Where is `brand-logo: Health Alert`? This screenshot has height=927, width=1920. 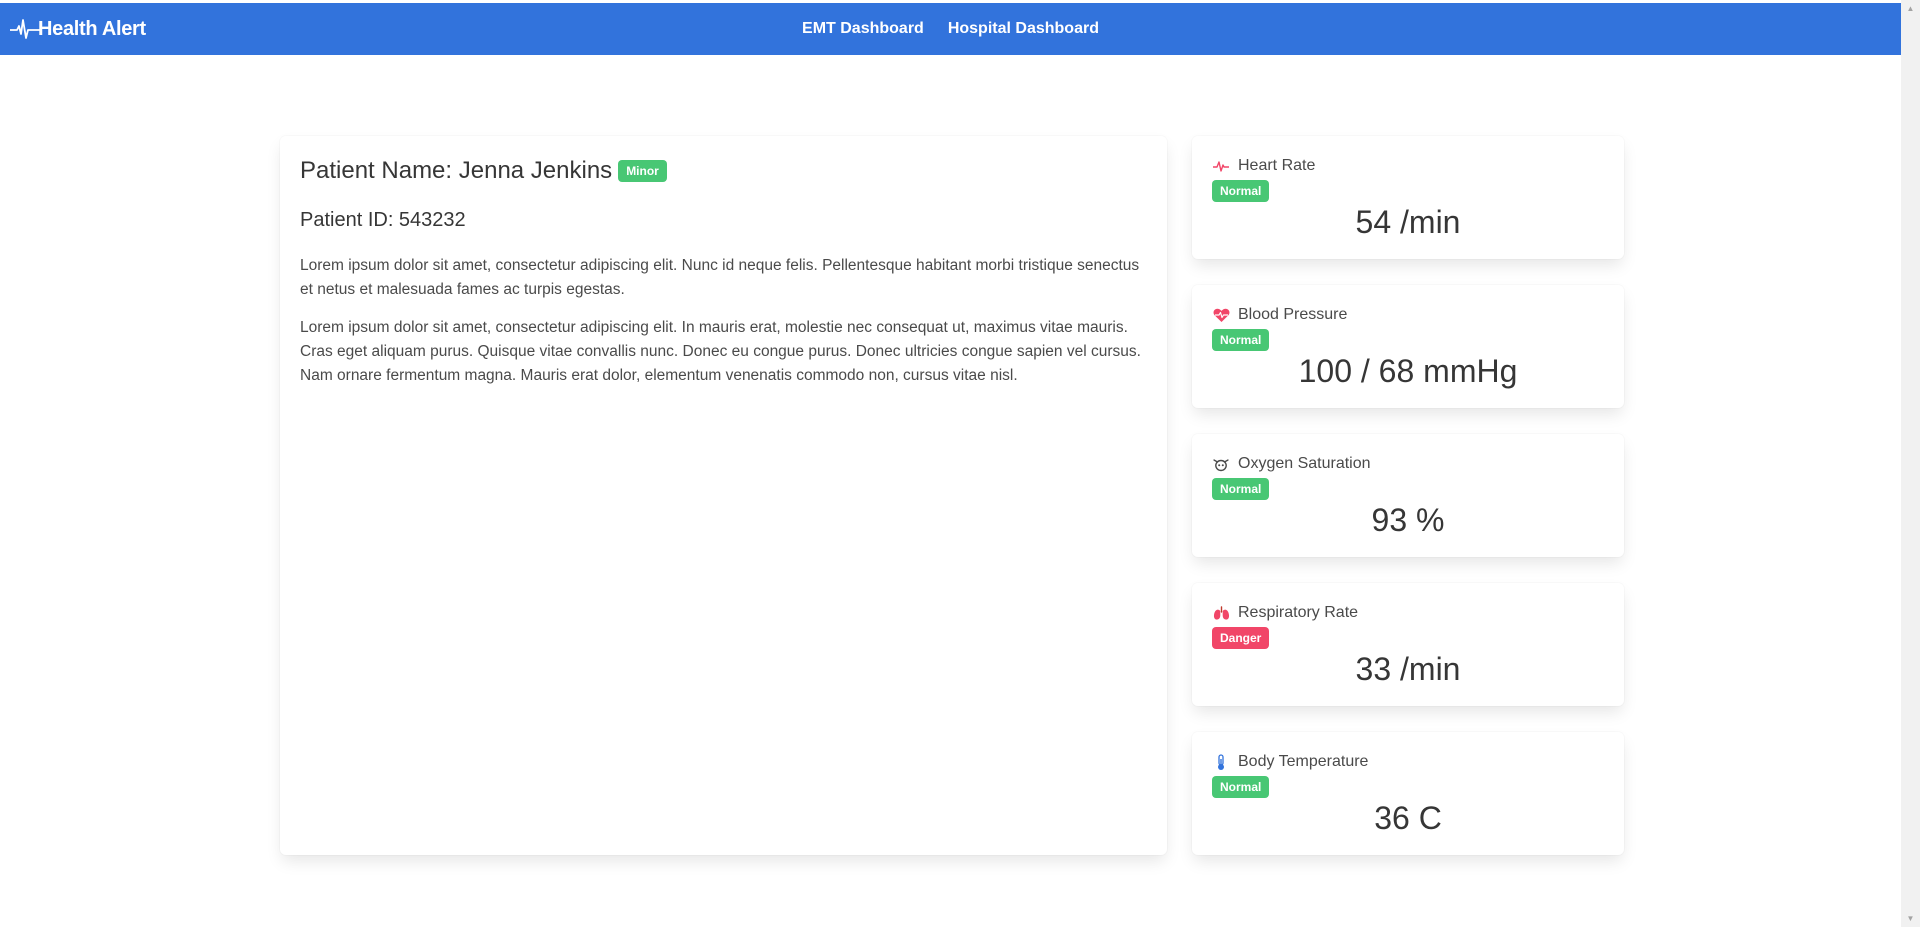
brand-logo: Health Alert is located at coordinates (78, 29).